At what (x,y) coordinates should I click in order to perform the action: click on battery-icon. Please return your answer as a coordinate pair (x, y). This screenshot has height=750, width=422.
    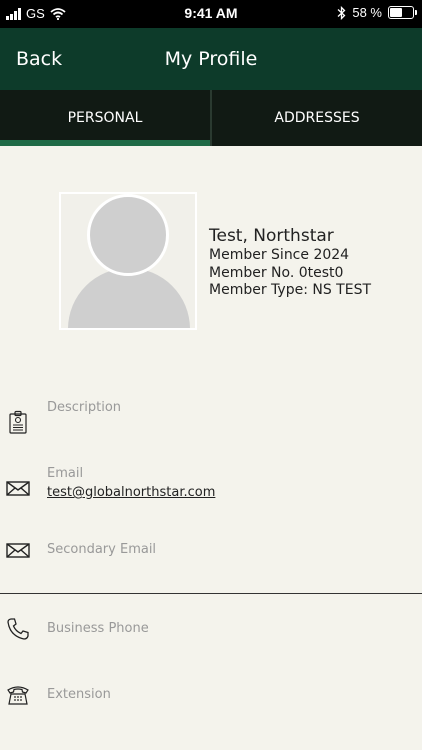
    Looking at the image, I should click on (402, 12).